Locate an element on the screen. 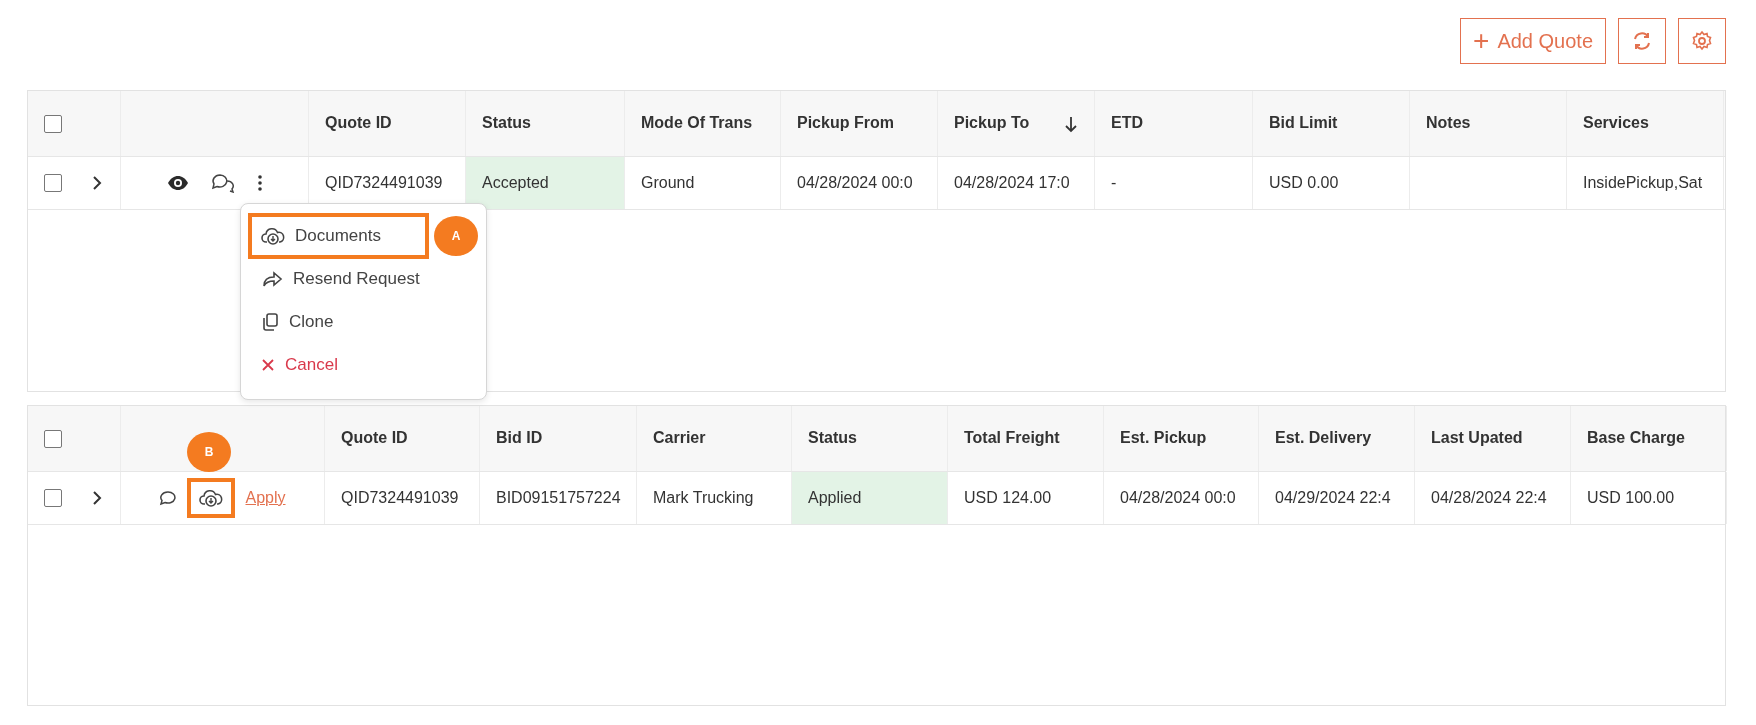  column-header: Est. Pickup is located at coordinates (1163, 438).